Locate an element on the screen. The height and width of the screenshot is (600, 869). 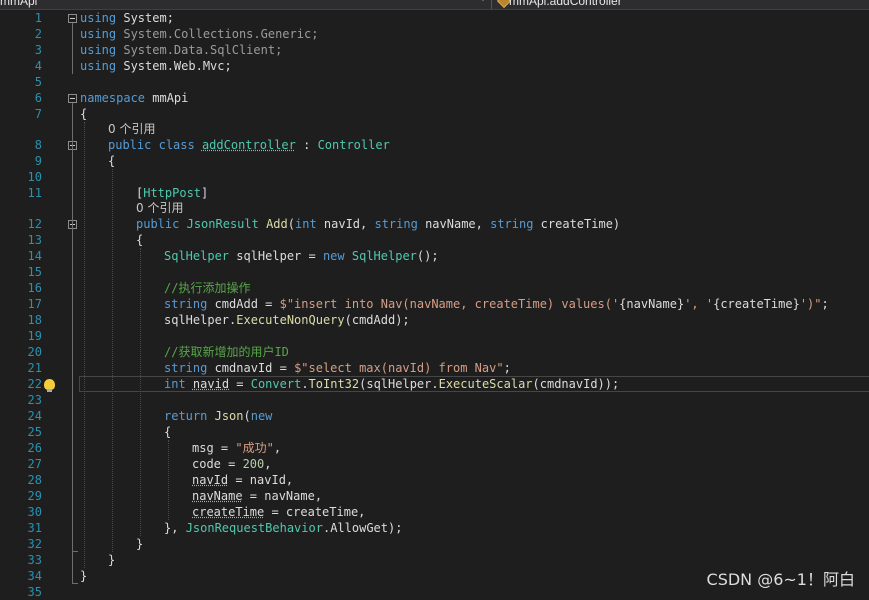
code-line: using System.Collections.Generic; is located at coordinates (199, 34).